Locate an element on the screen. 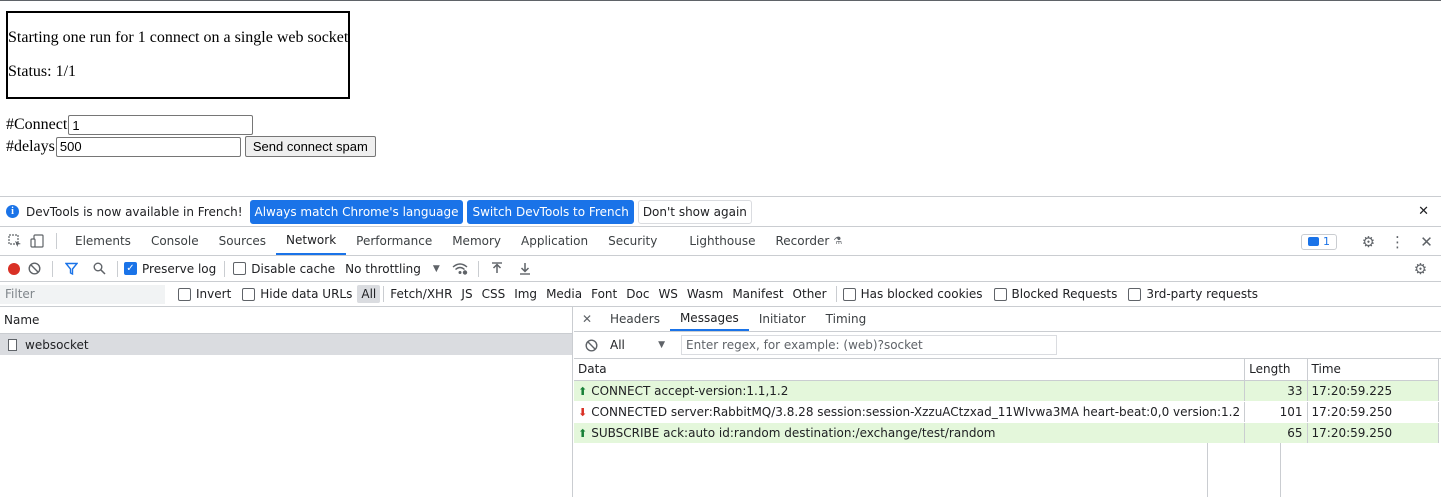  close-devtools-icon: ✕ is located at coordinates (1426, 242).